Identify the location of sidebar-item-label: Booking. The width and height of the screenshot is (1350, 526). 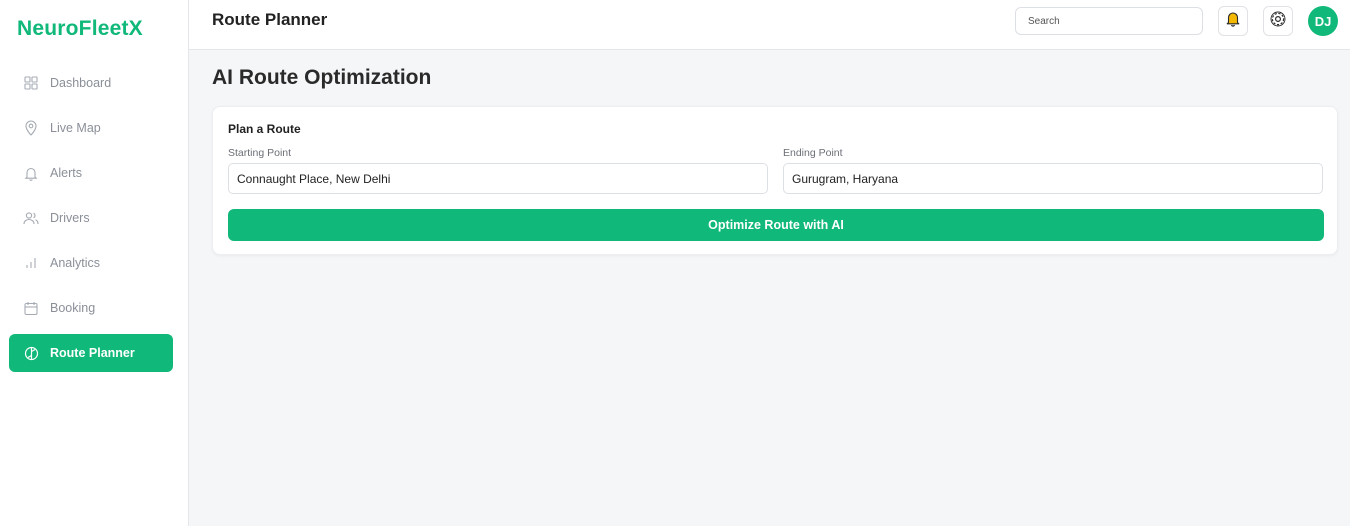
(73, 308).